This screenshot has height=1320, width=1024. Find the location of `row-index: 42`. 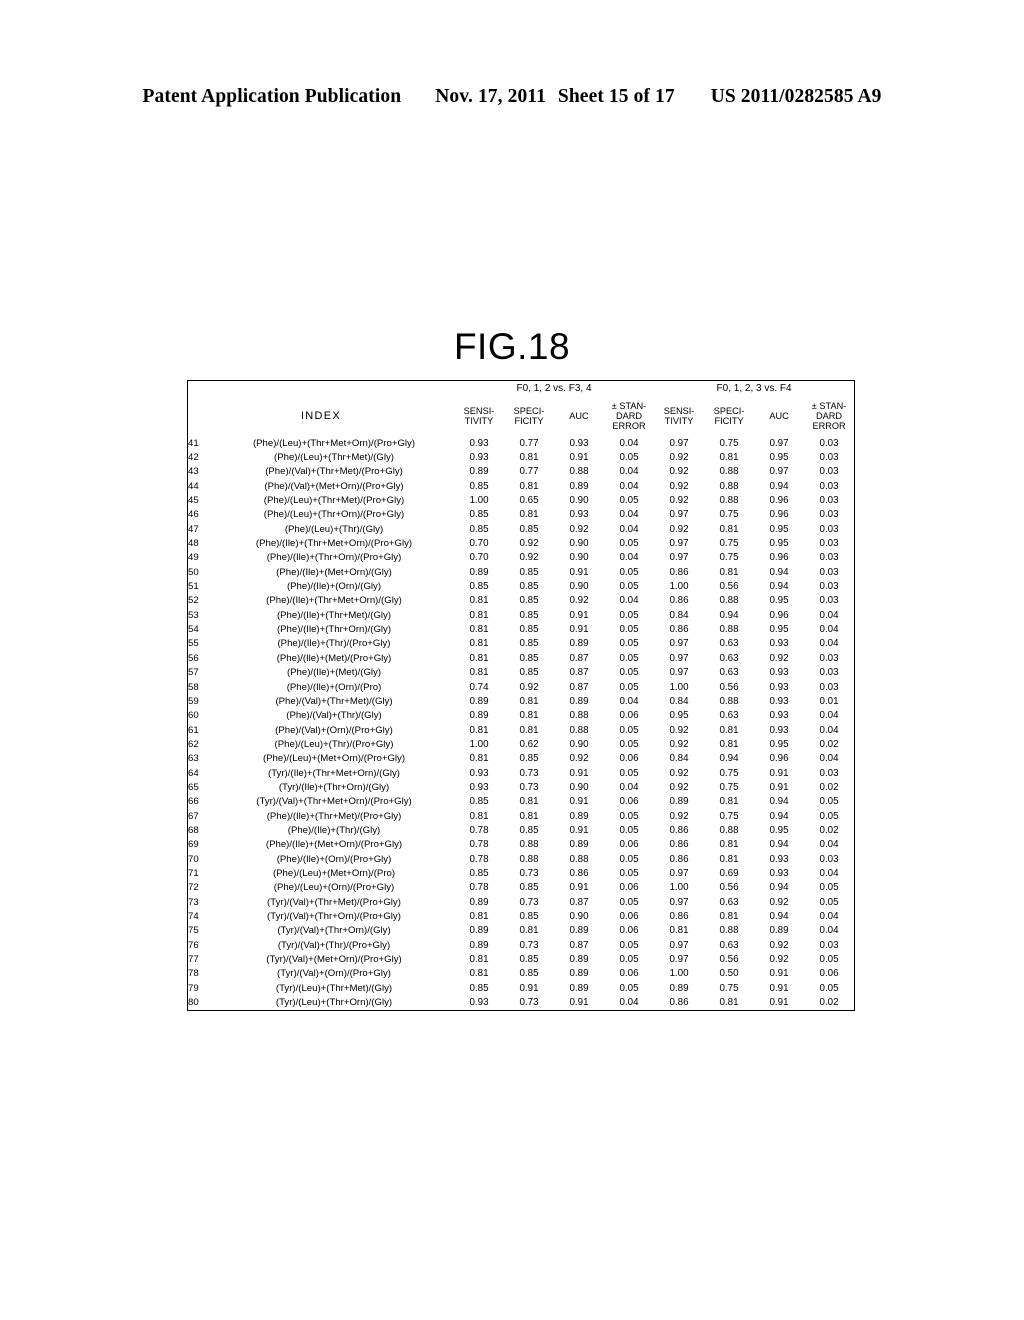

row-index: 42 is located at coordinates (193, 458).